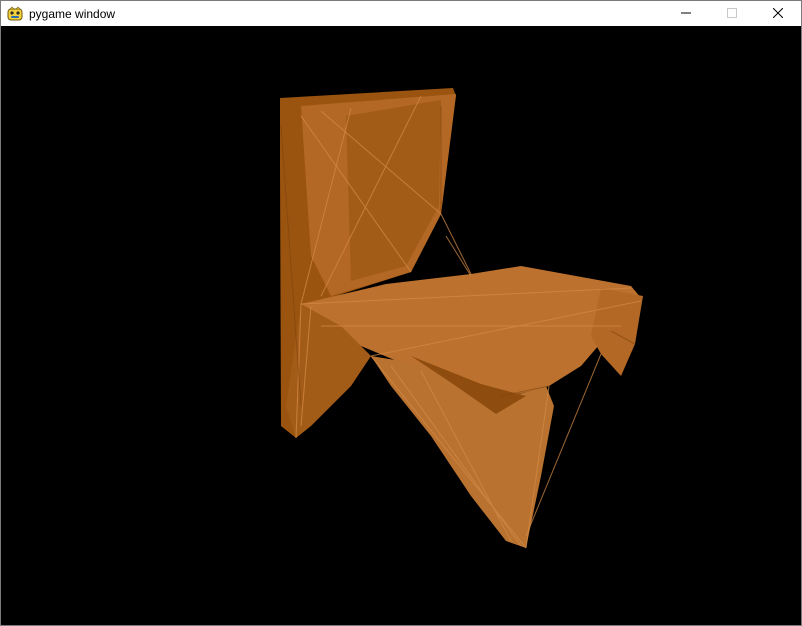 This screenshot has width=802, height=626. I want to click on minimize-icon, so click(686, 14).